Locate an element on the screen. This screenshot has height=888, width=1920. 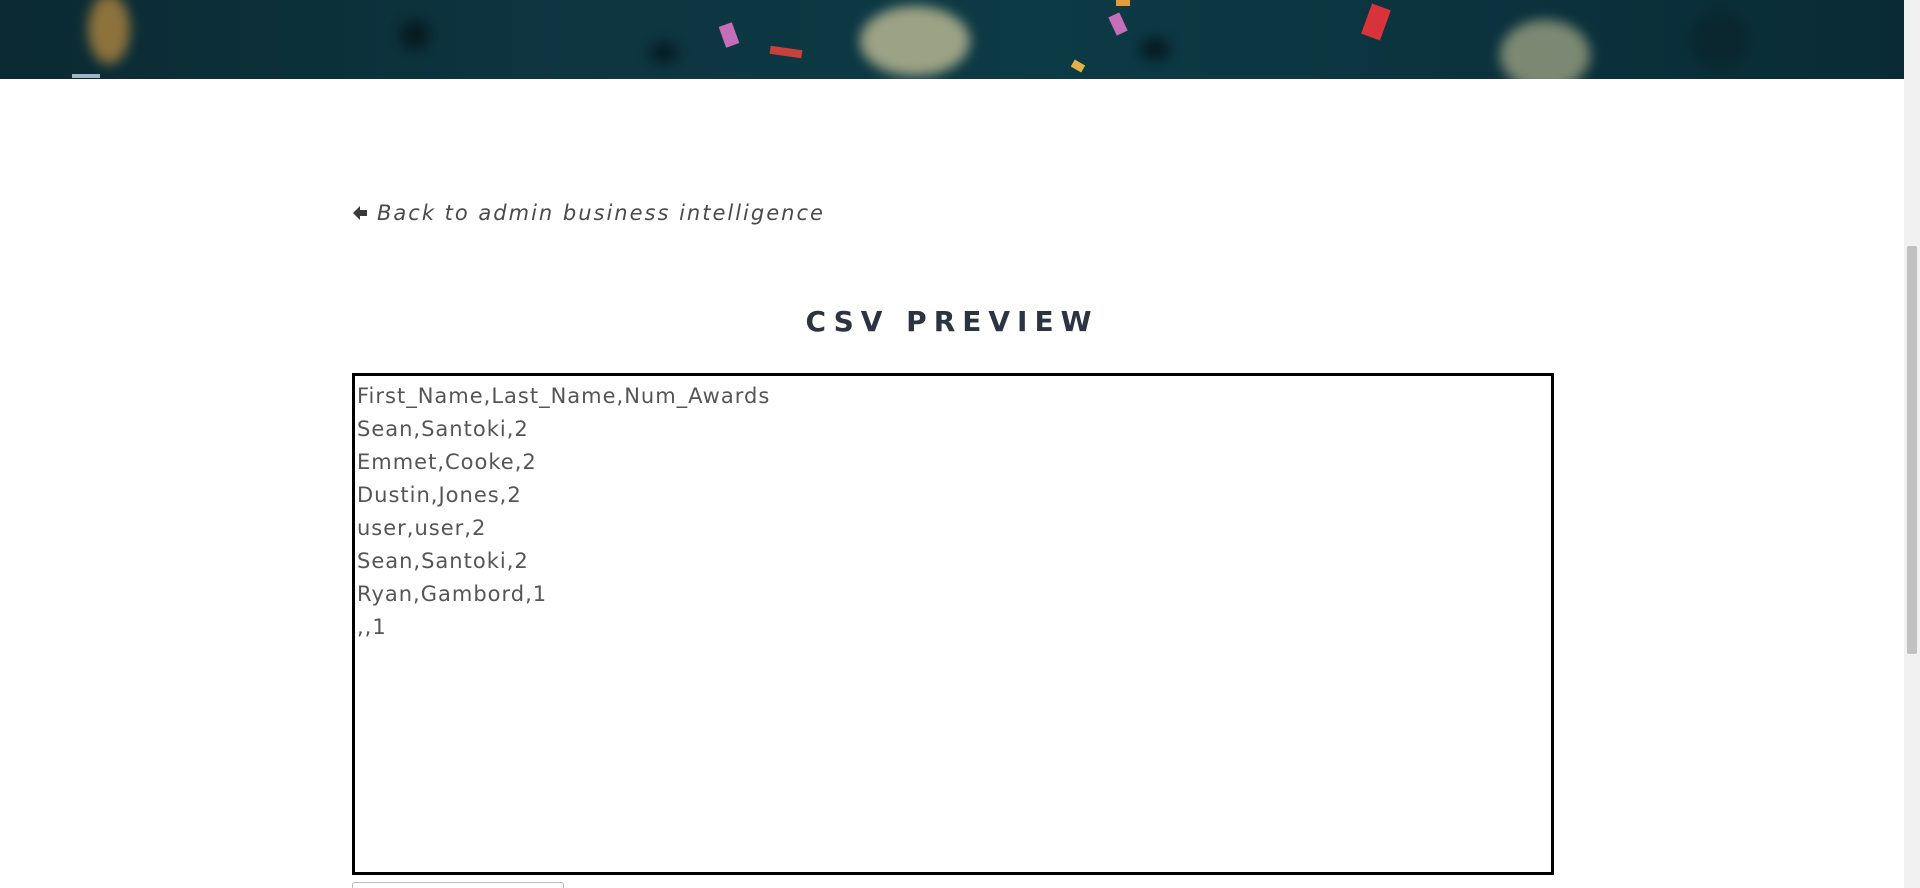
back-to-admin-link: Back to admin business intelligence is located at coordinates (588, 213).